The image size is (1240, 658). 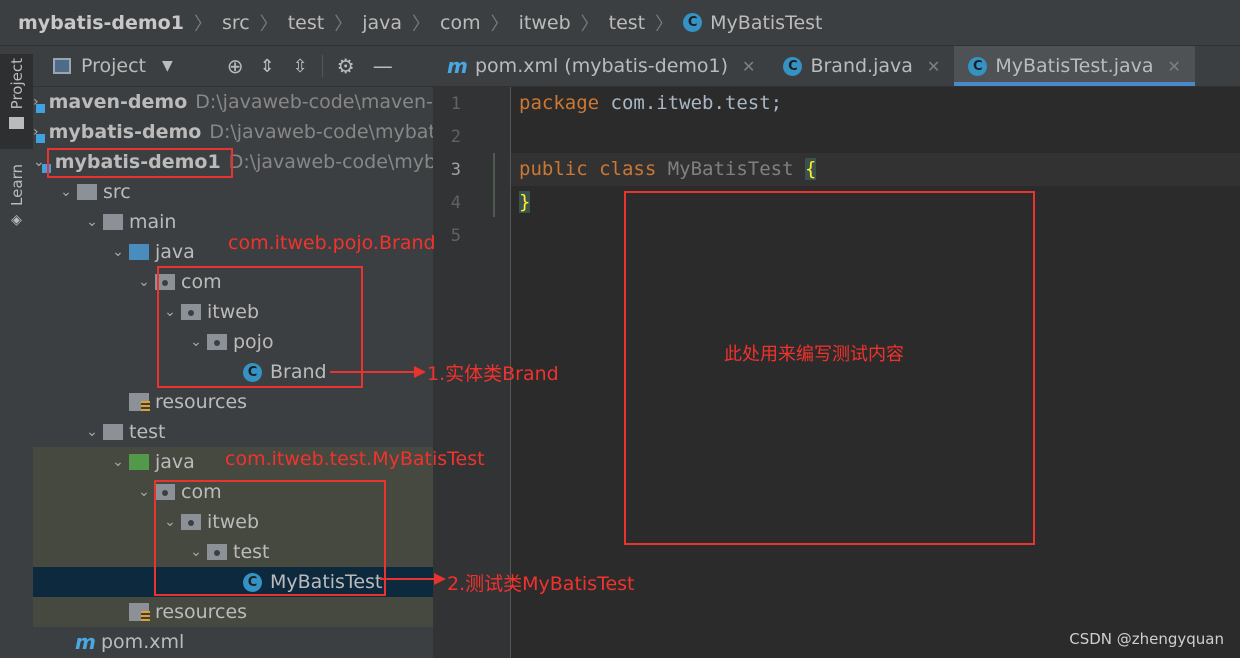 I want to click on tree-row-mybatis-demo: › mybatis-demo D:\javaweb-code\mybat, so click(x=233, y=132).